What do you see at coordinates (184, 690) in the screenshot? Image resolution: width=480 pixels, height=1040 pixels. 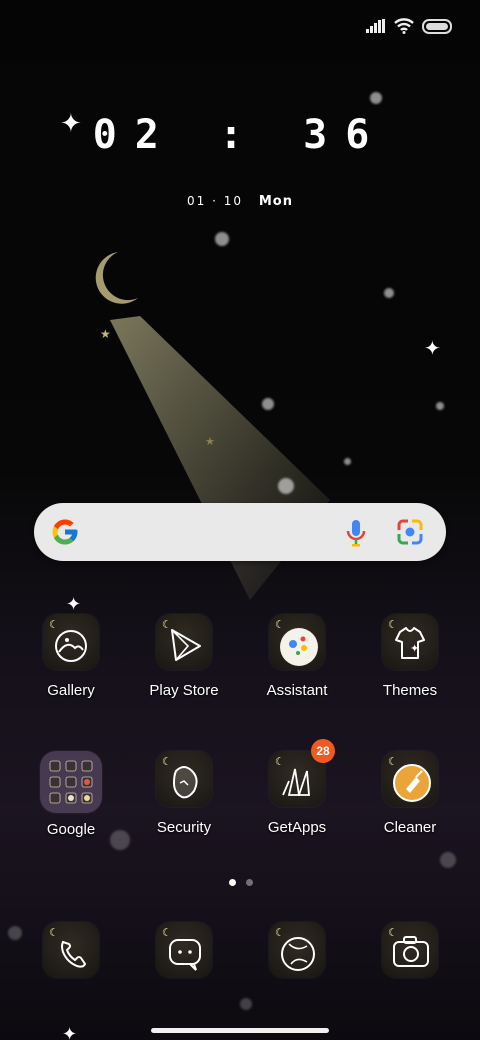 I see `app-label: Play Store` at bounding box center [184, 690].